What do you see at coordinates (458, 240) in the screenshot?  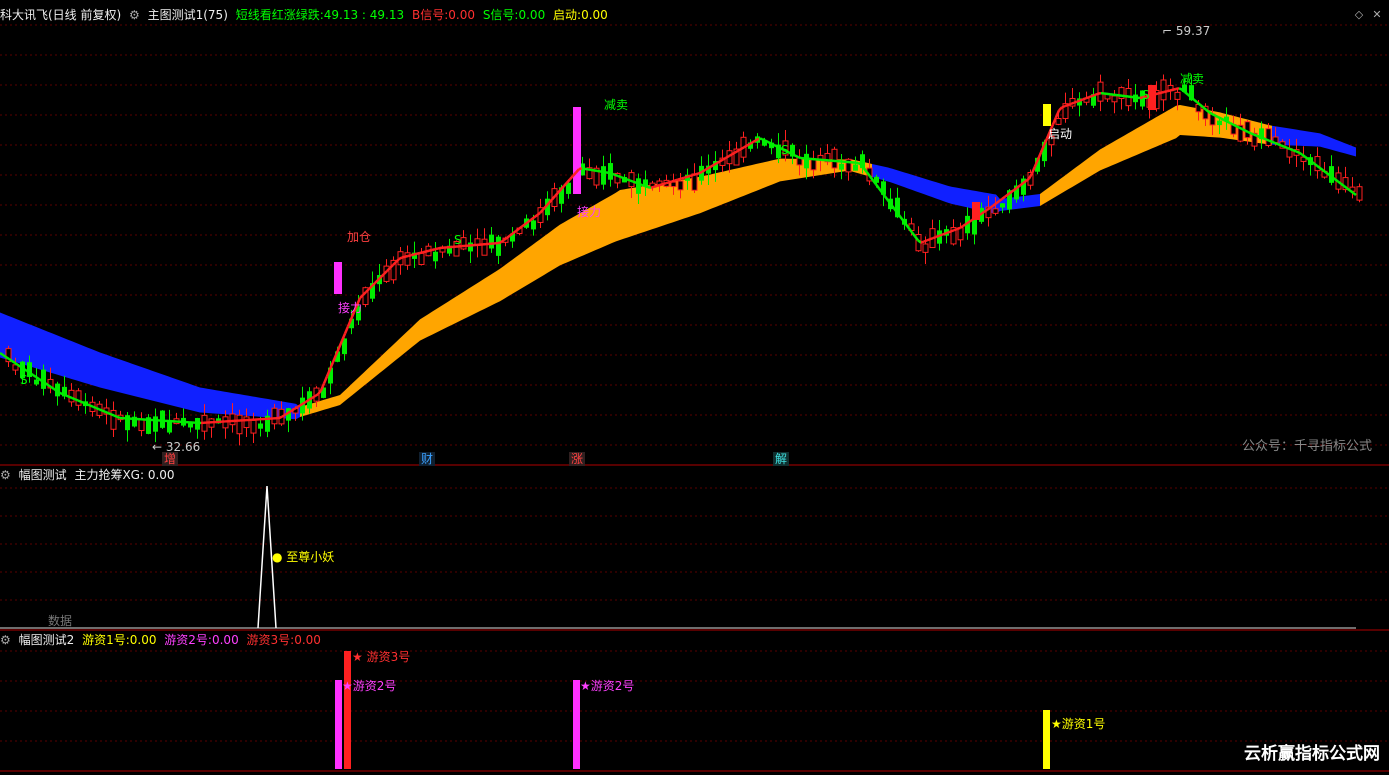 I see `signal-s-2: S` at bounding box center [458, 240].